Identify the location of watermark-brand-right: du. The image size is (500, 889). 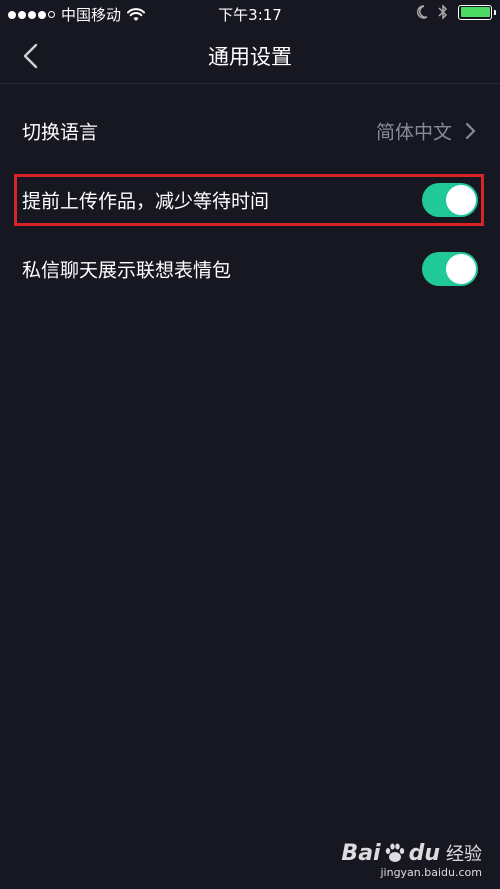
(424, 853).